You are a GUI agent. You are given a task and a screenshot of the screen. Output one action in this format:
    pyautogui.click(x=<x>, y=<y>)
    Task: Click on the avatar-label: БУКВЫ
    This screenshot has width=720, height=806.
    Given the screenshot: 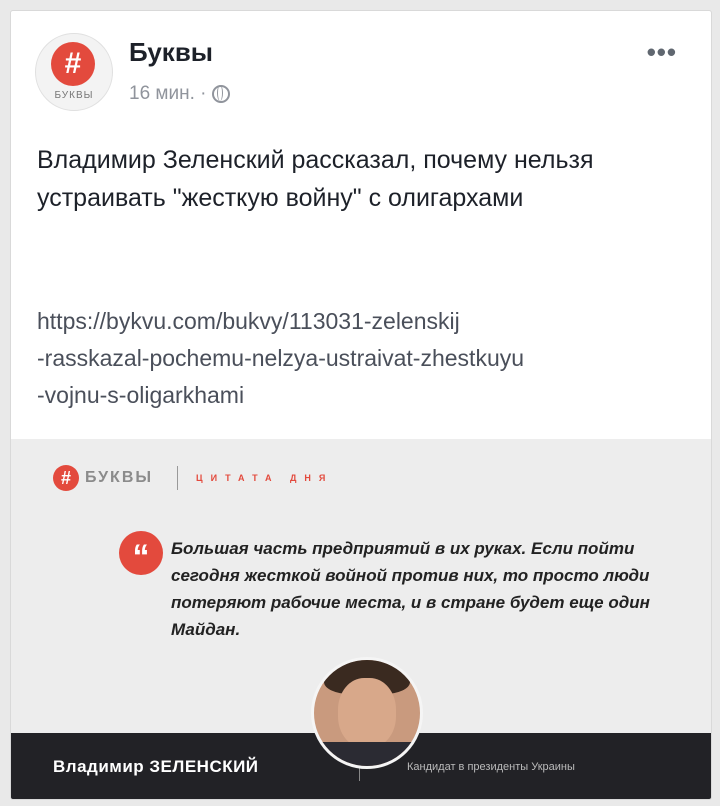 What is the action you would take?
    pyautogui.click(x=74, y=95)
    